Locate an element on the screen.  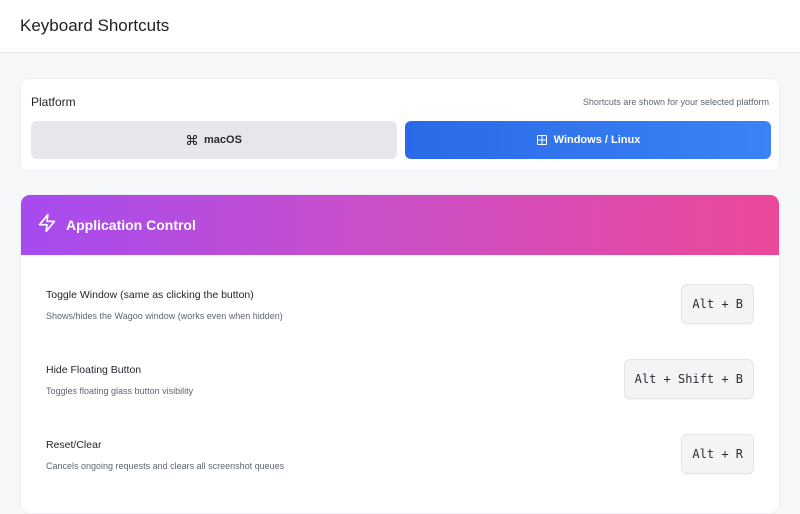
macos-platform-button: macOS is located at coordinates (214, 140).